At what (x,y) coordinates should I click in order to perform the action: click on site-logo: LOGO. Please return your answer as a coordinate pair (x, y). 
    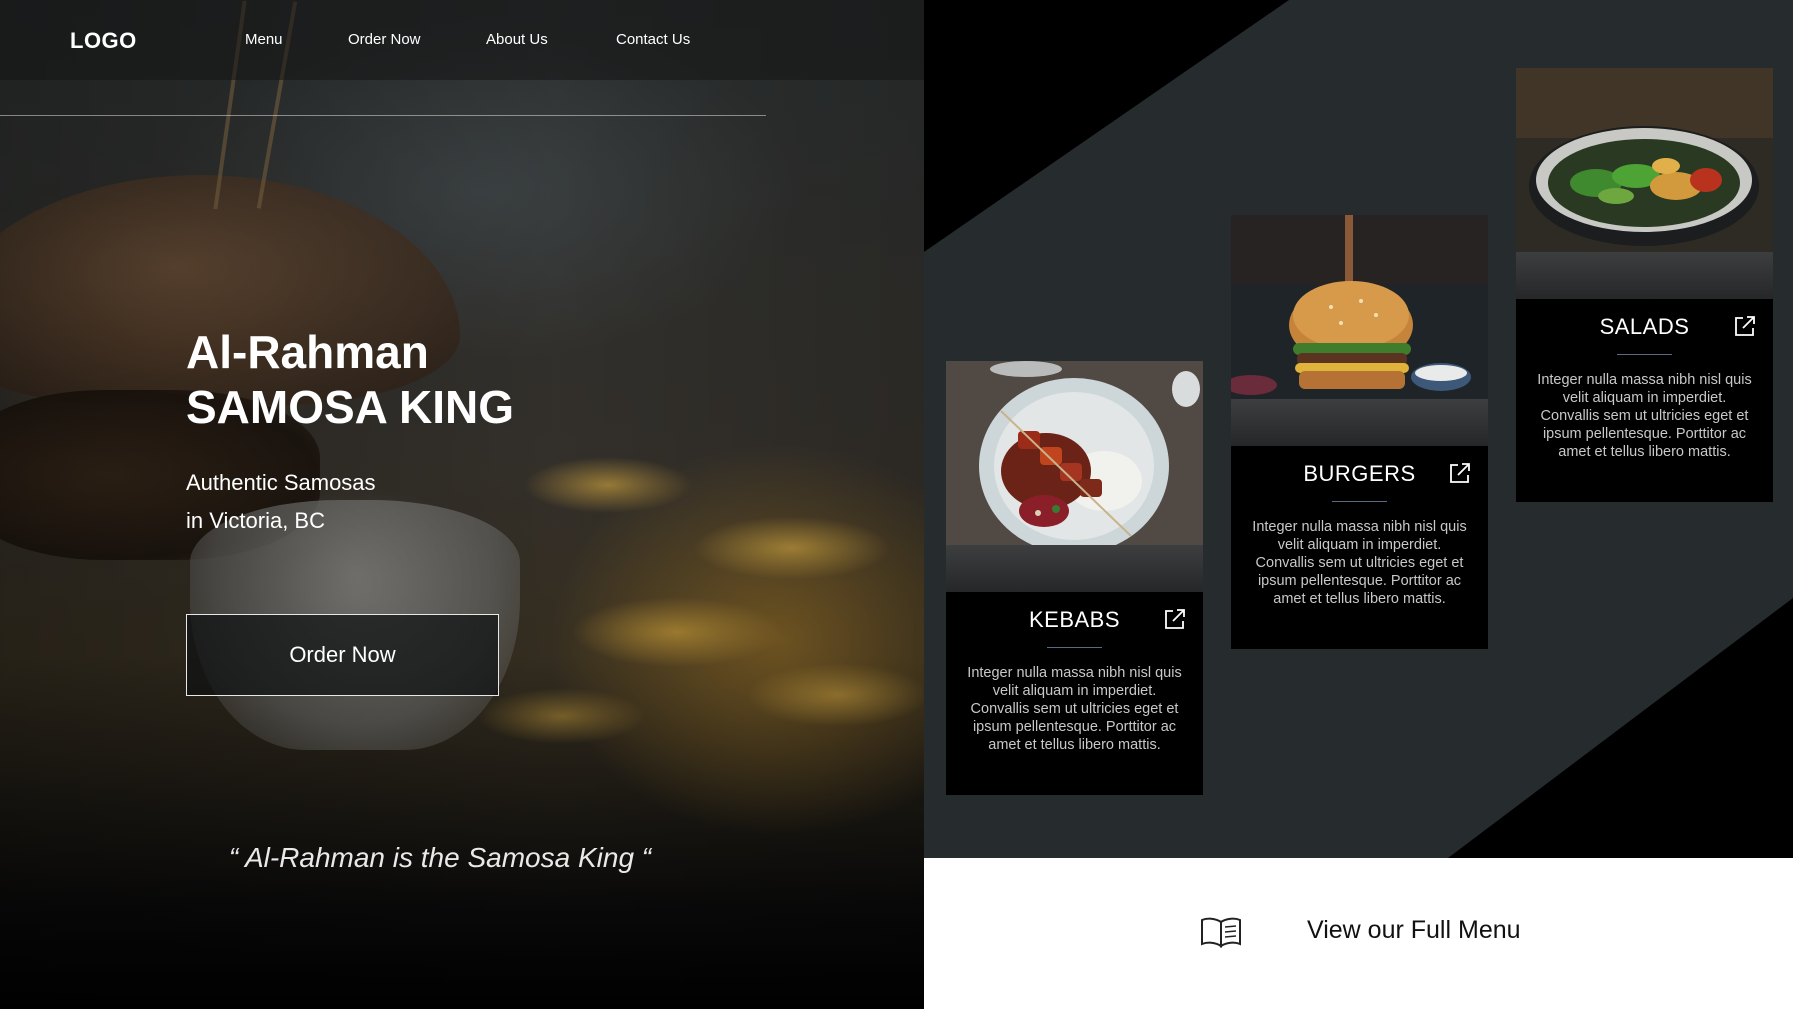
    Looking at the image, I should click on (103, 41).